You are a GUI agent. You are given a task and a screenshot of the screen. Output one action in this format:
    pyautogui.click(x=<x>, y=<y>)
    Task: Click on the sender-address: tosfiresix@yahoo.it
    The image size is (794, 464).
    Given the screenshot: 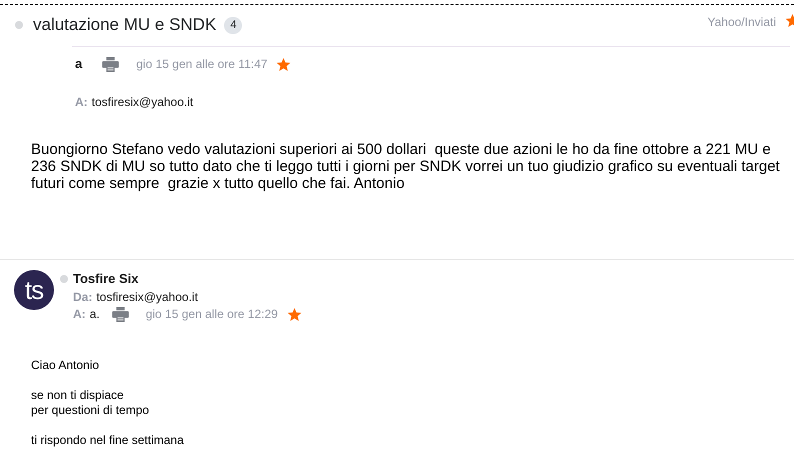 What is the action you would take?
    pyautogui.click(x=147, y=296)
    